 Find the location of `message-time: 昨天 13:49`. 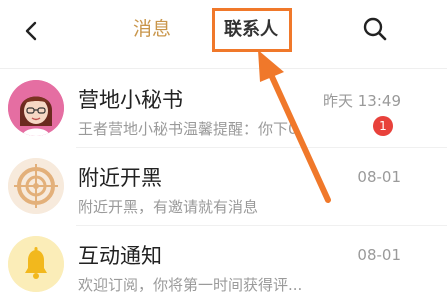

message-time: 昨天 13:49 is located at coordinates (362, 101).